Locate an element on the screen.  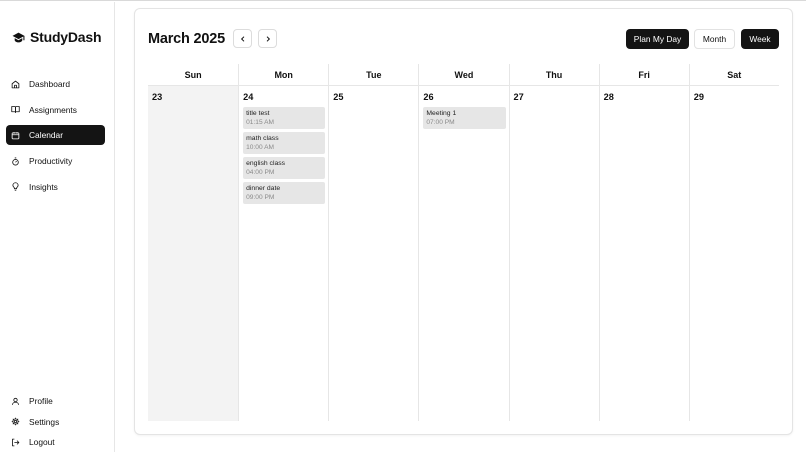
nav-label: Insights is located at coordinates (43, 186).